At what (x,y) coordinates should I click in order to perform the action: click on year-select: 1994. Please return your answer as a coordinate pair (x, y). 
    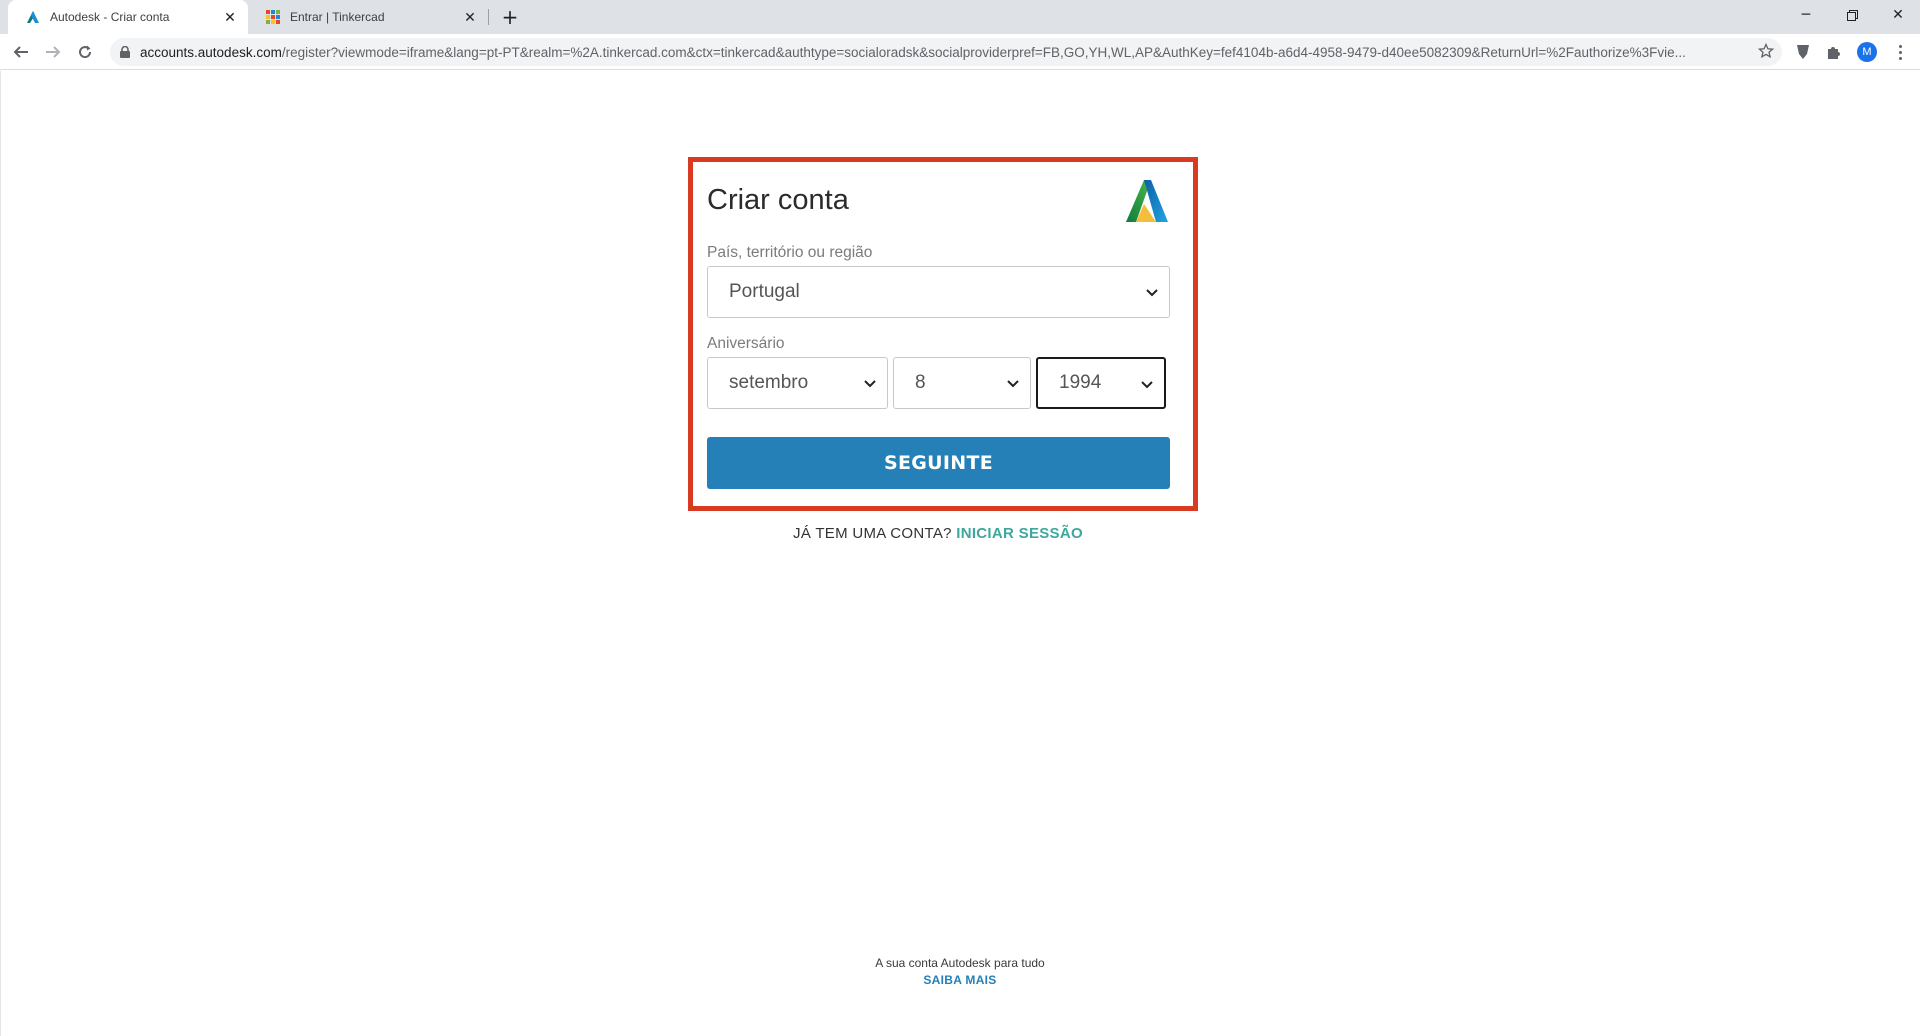
    Looking at the image, I should click on (1101, 383).